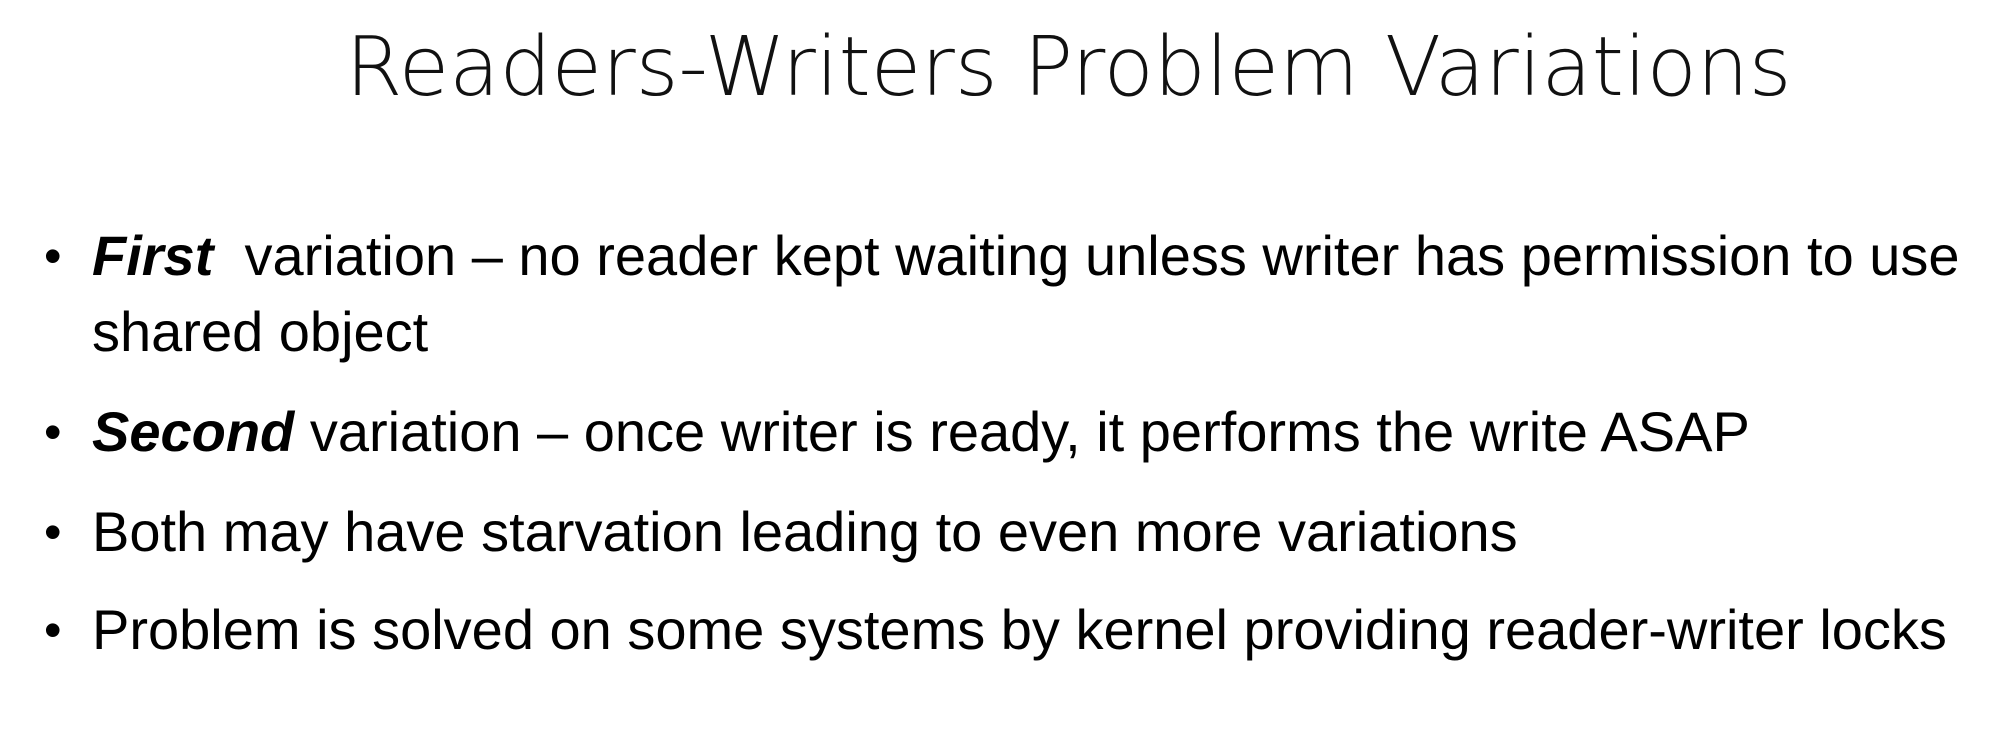  Describe the element at coordinates (153, 255) in the screenshot. I see `bullet-lead-term: First` at that location.